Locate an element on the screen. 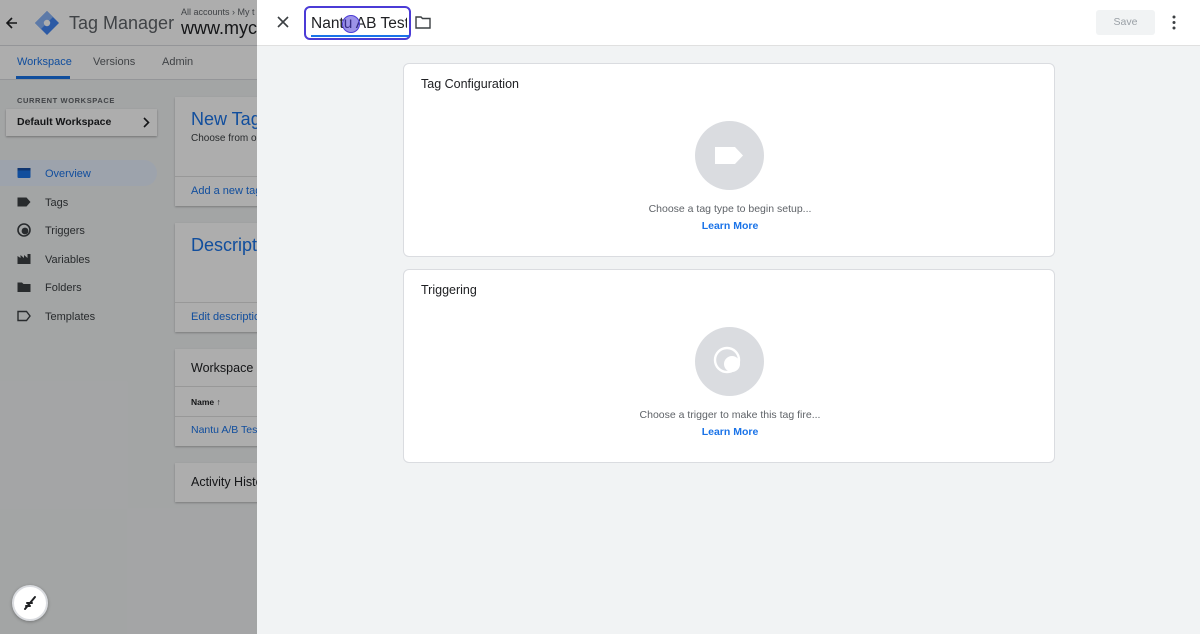 The image size is (1200, 634). more-vert-icon is located at coordinates (1174, 22).